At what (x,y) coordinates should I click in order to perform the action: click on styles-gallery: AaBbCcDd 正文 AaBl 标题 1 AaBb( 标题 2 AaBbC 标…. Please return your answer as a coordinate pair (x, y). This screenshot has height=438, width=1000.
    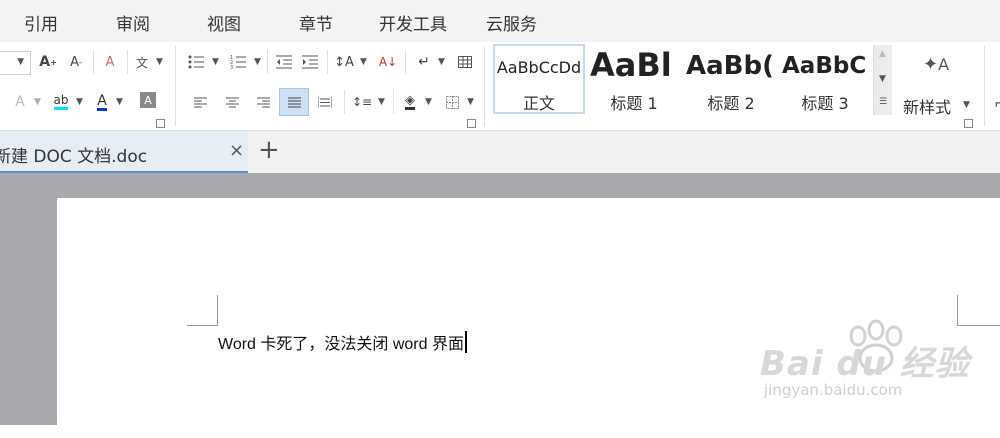
    Looking at the image, I should click on (690, 80).